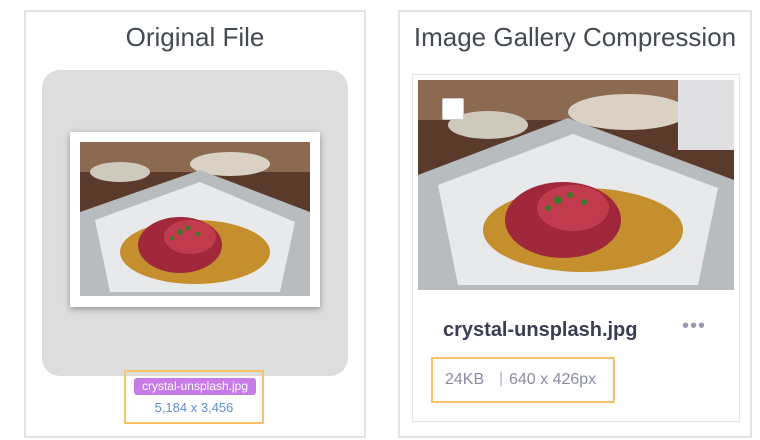 This screenshot has width=760, height=440. I want to click on food-photo-image, so click(195, 219).